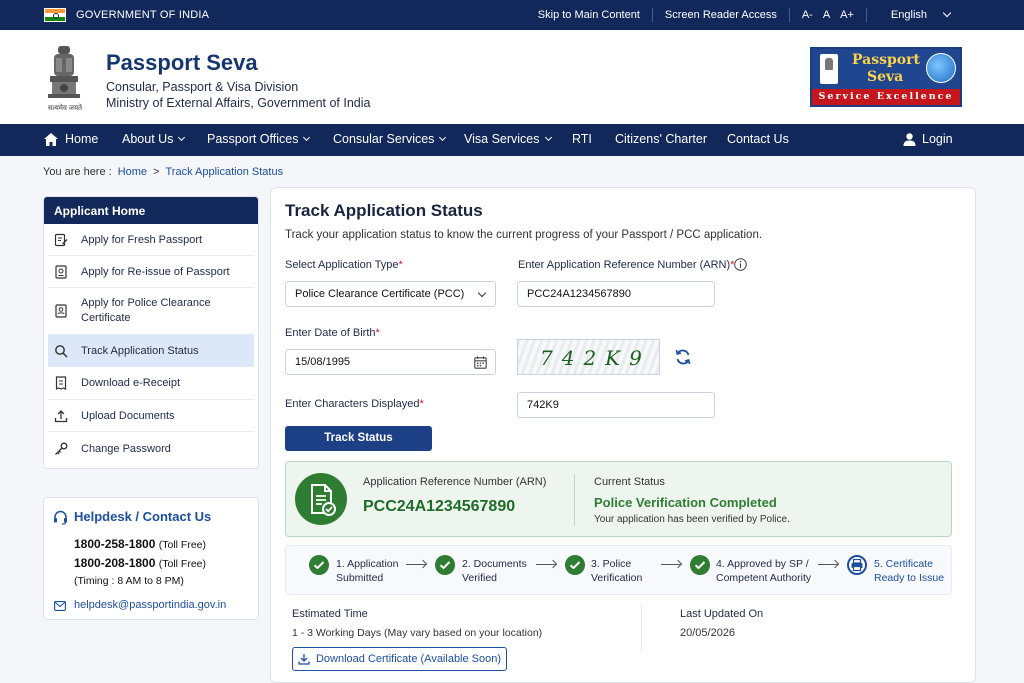  Describe the element at coordinates (909, 139) in the screenshot. I see `user-icon` at that location.